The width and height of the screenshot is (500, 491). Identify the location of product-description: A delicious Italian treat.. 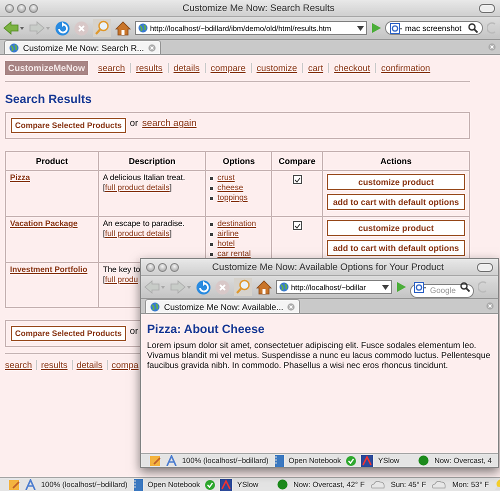
(144, 178).